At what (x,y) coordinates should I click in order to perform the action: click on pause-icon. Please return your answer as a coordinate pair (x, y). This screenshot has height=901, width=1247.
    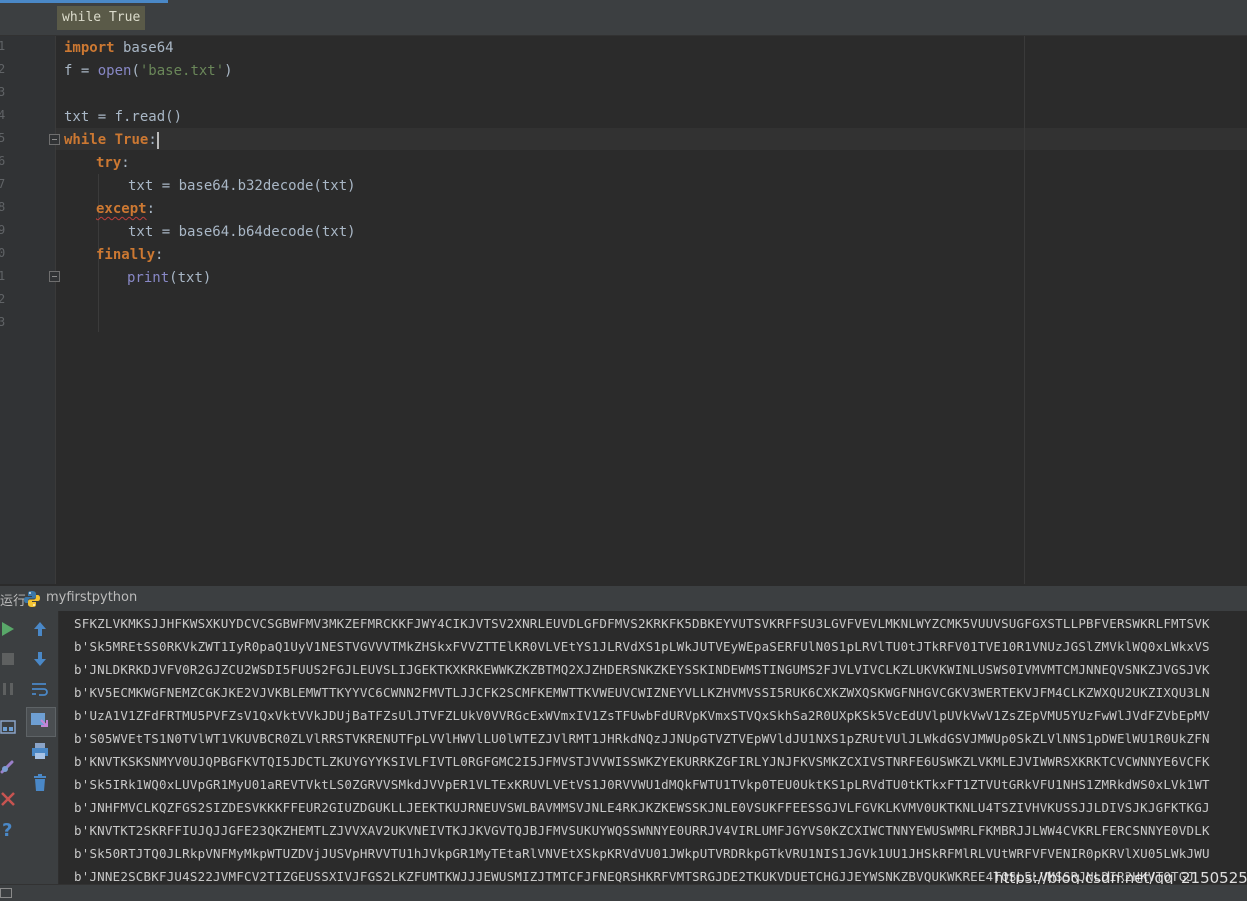
    Looking at the image, I should click on (10, 689).